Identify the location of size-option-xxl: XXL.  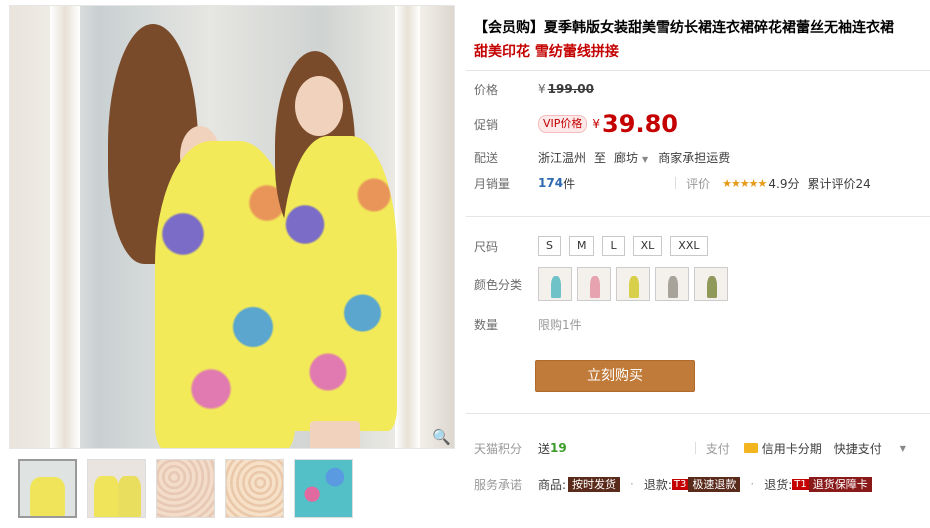
(689, 246).